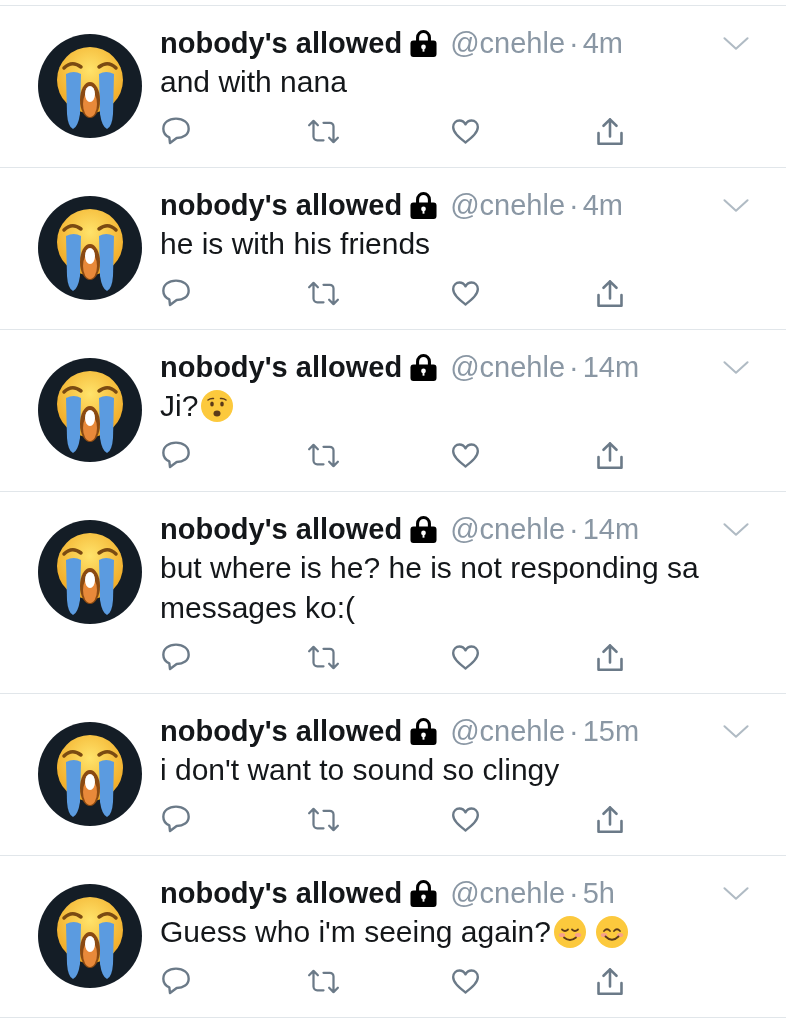 The width and height of the screenshot is (786, 1024). What do you see at coordinates (611, 731) in the screenshot?
I see `timestamp: 15m` at bounding box center [611, 731].